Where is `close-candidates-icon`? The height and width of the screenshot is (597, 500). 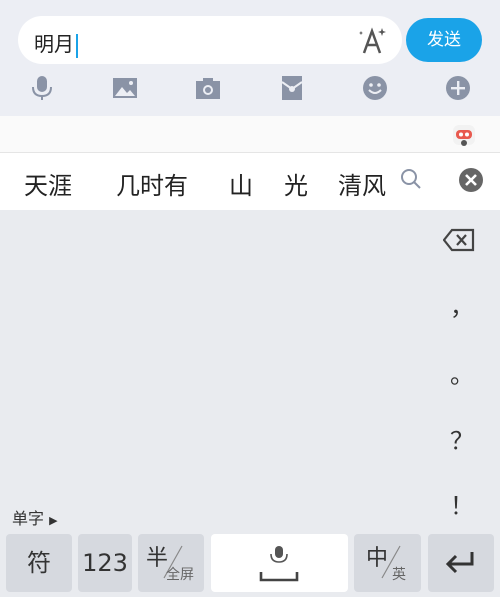 close-candidates-icon is located at coordinates (471, 180).